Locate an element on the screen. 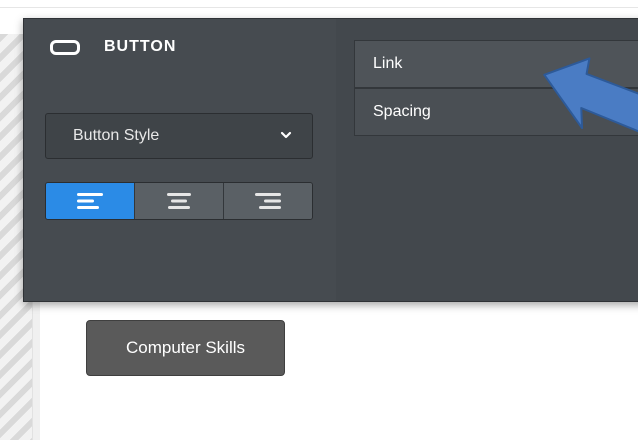  align-center-button is located at coordinates (179, 201).